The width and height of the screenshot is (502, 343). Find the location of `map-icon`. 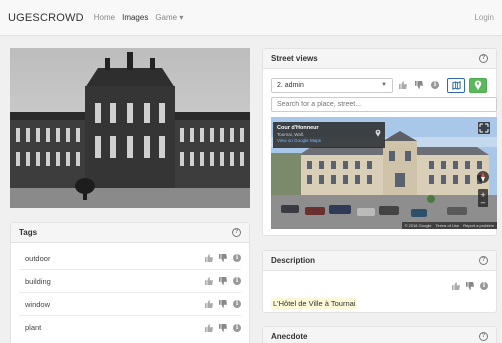

map-icon is located at coordinates (456, 85).